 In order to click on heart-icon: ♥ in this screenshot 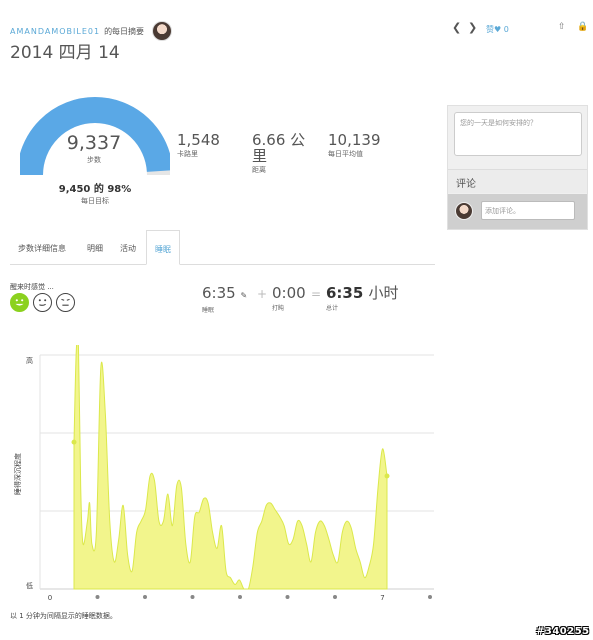, I will do `click(498, 29)`.